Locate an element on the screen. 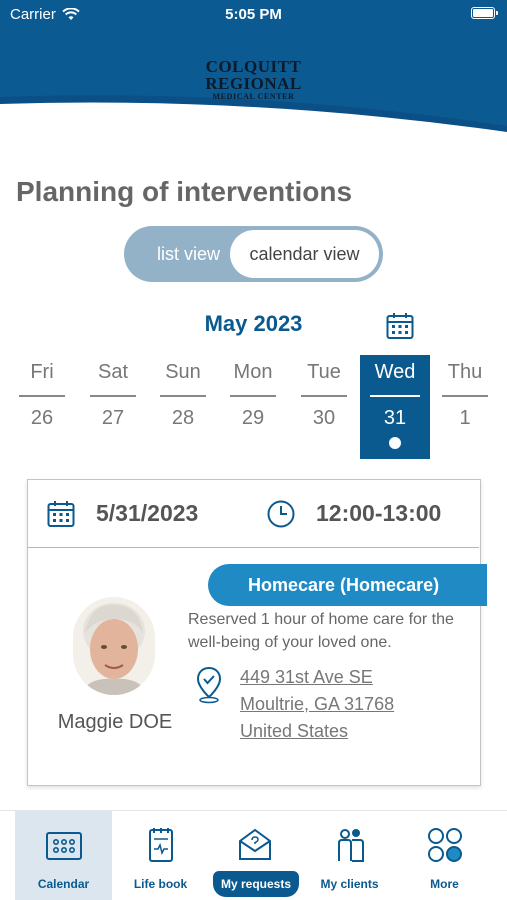 The width and height of the screenshot is (507, 900). nav-life-book: Life book is located at coordinates (160, 855).